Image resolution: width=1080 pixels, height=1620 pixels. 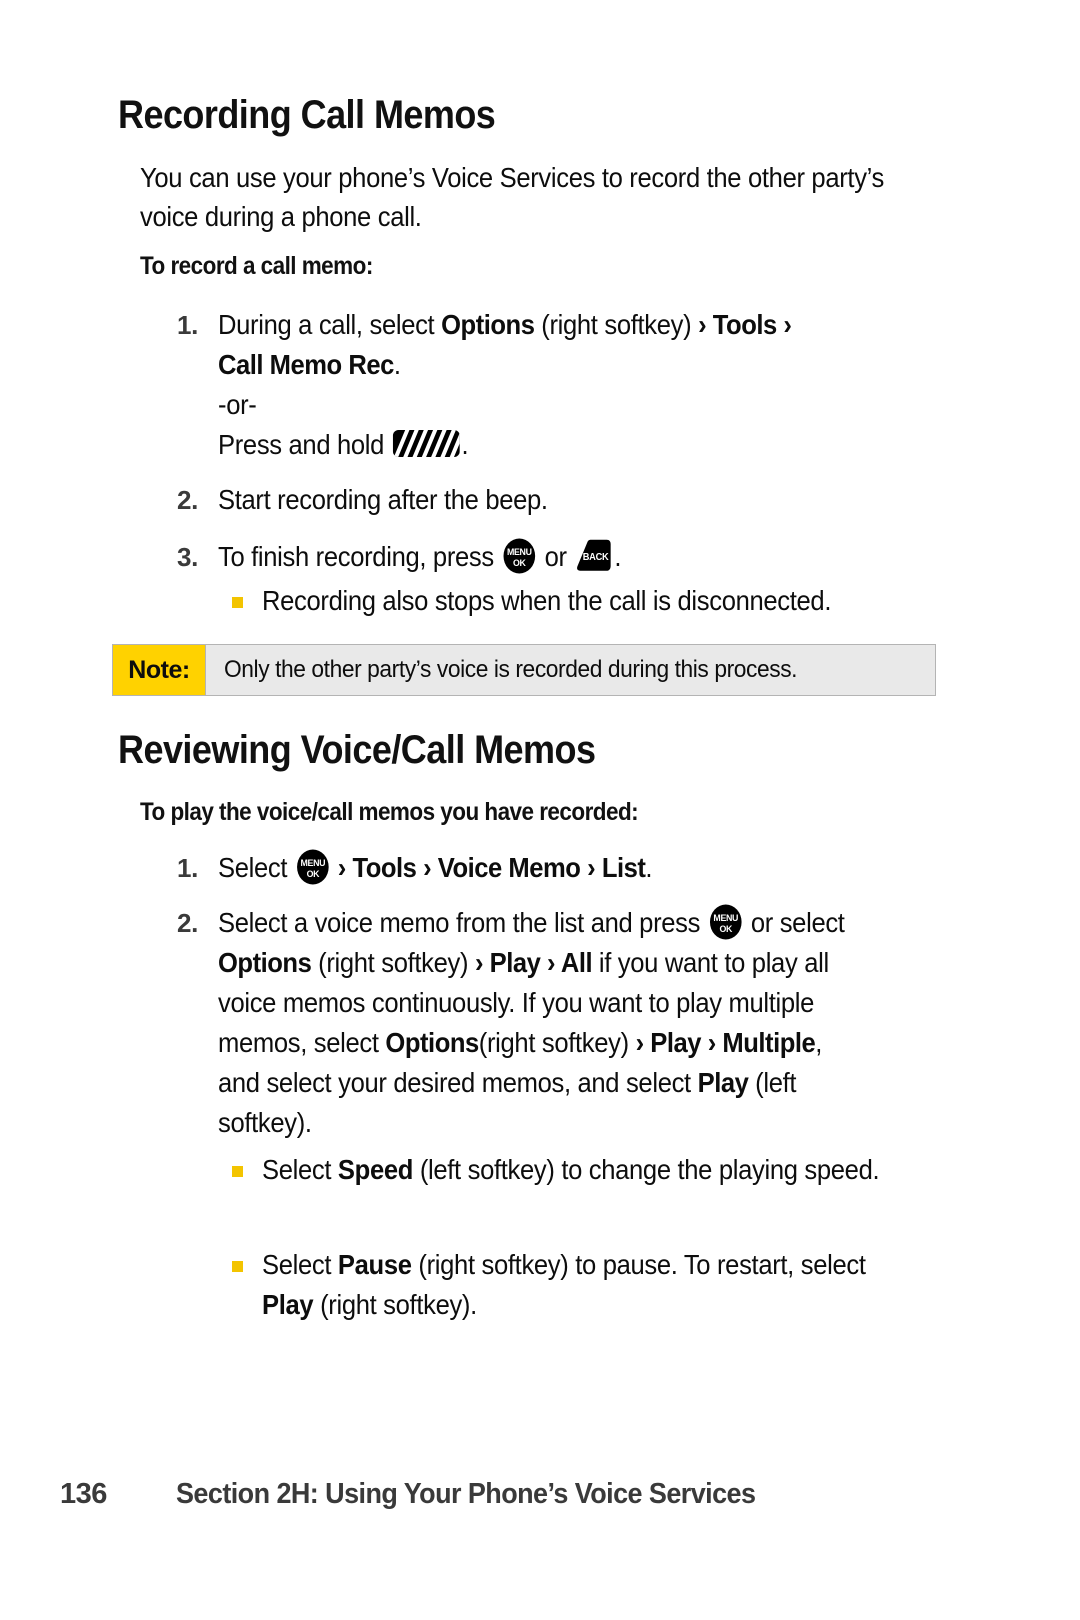 I want to click on note-label: Note:, so click(x=159, y=670).